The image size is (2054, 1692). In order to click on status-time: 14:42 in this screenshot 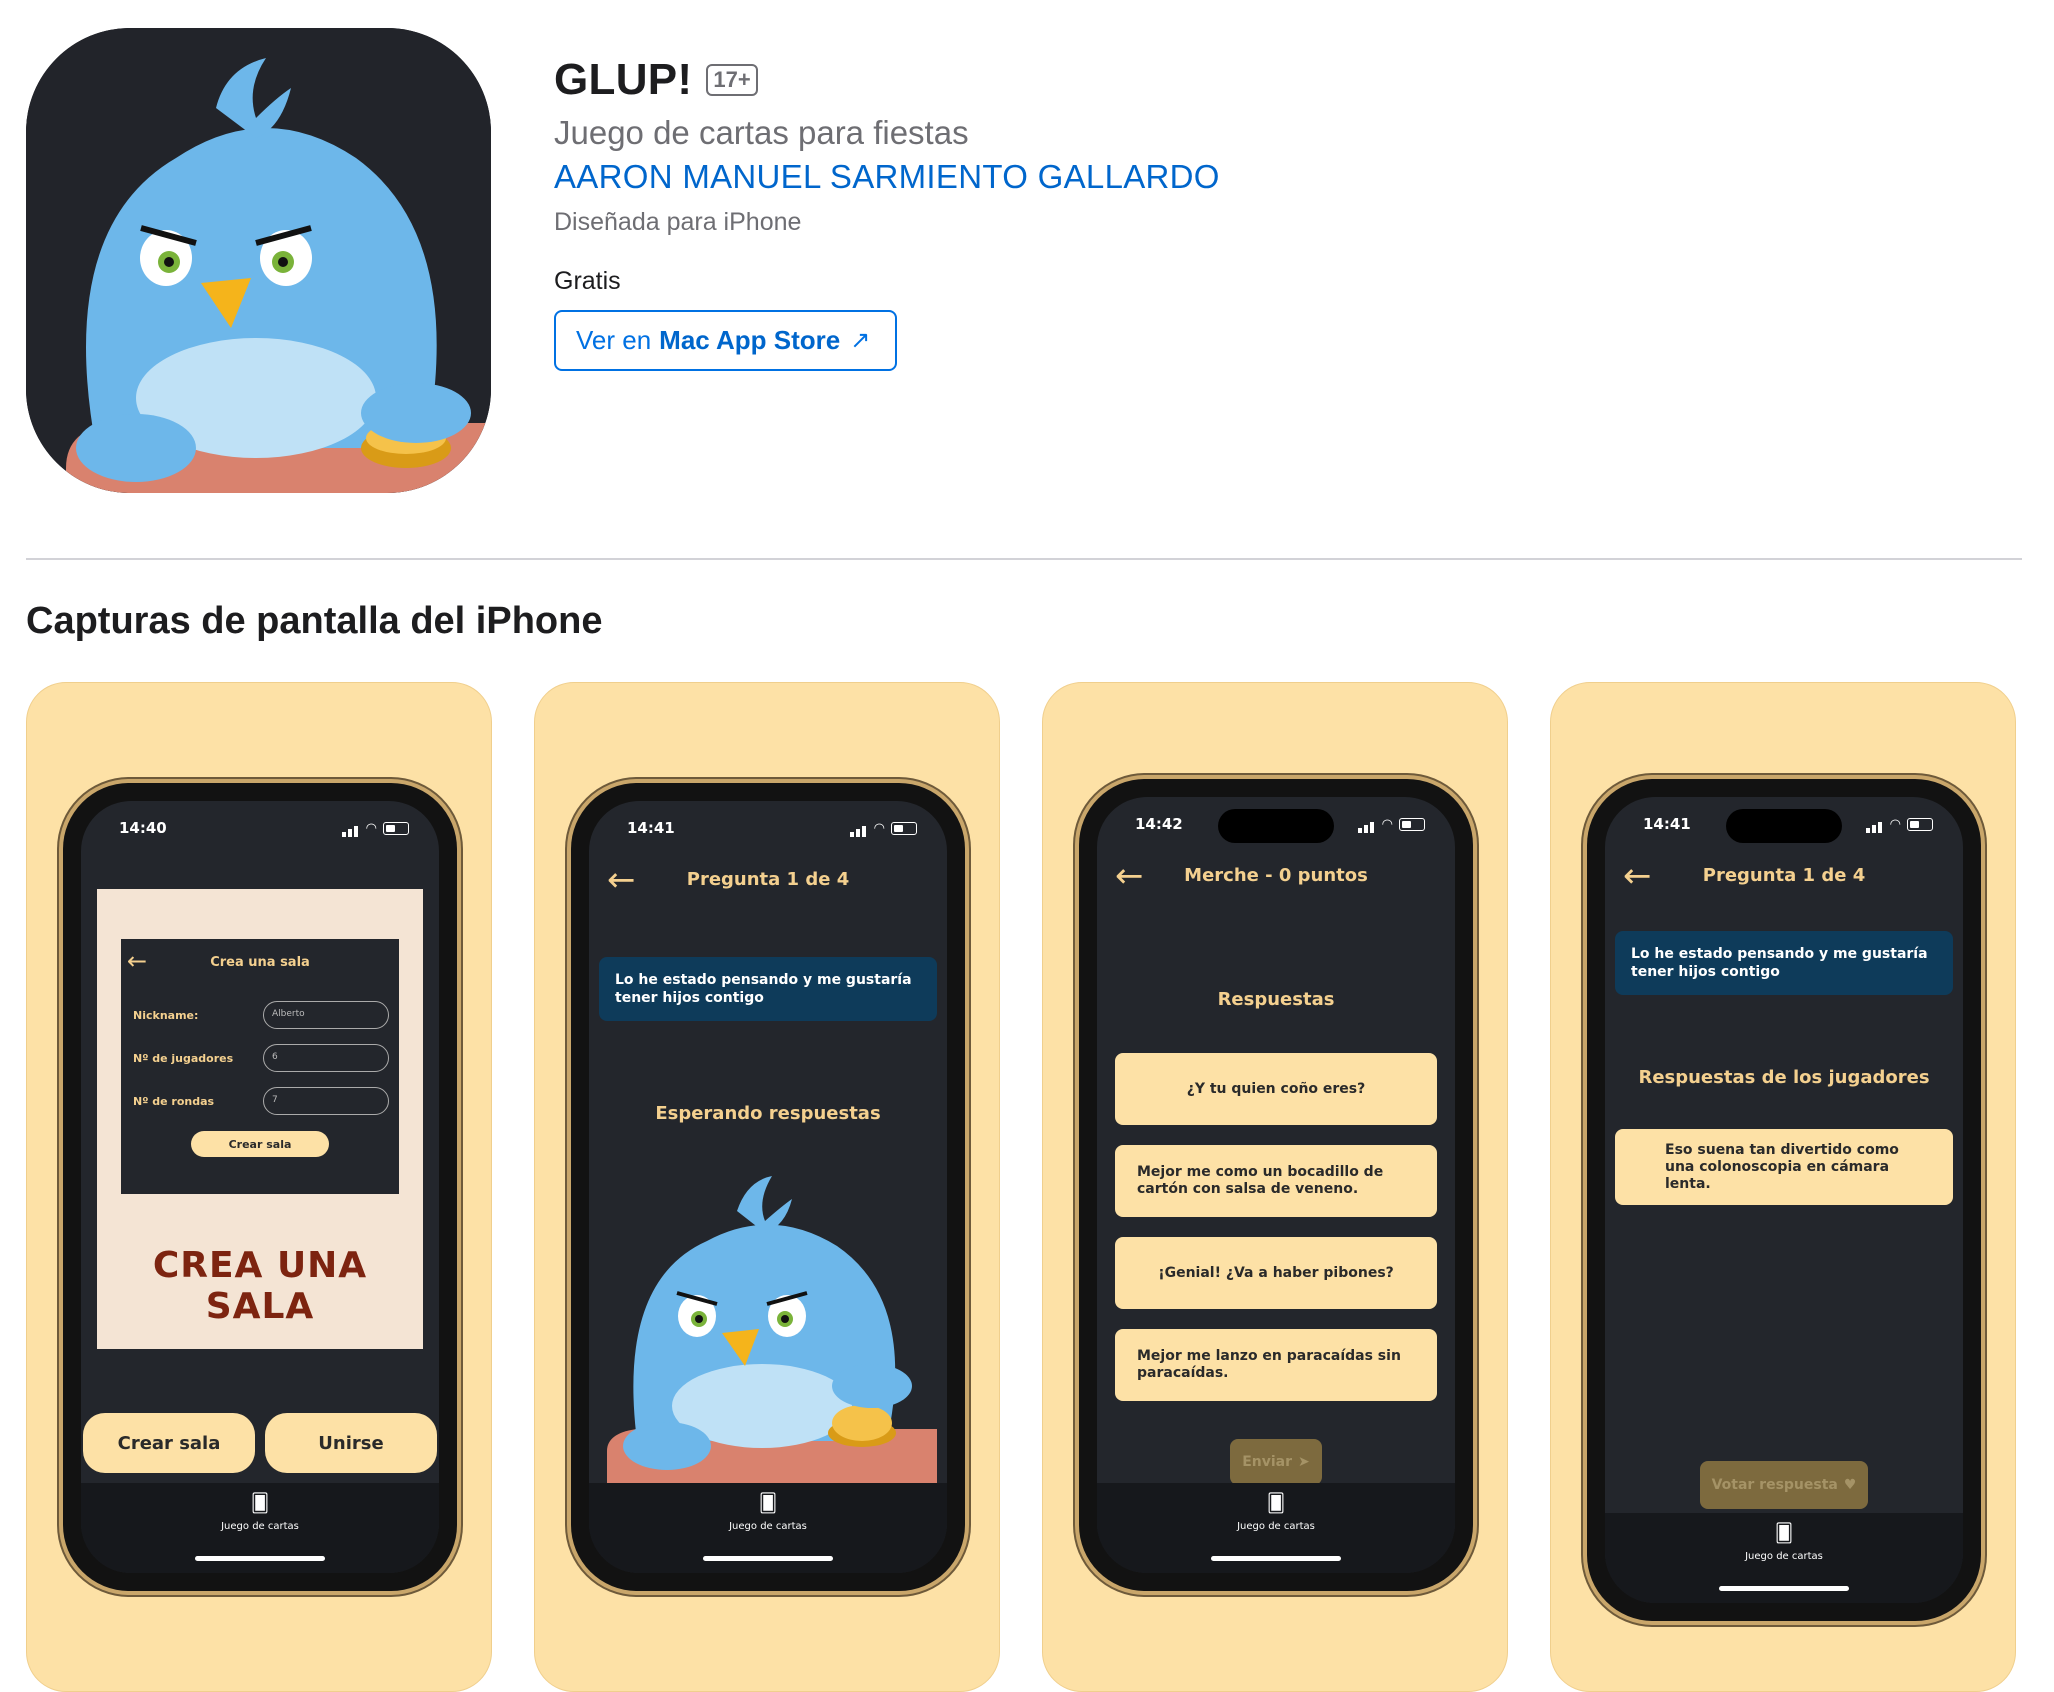, I will do `click(1159, 824)`.